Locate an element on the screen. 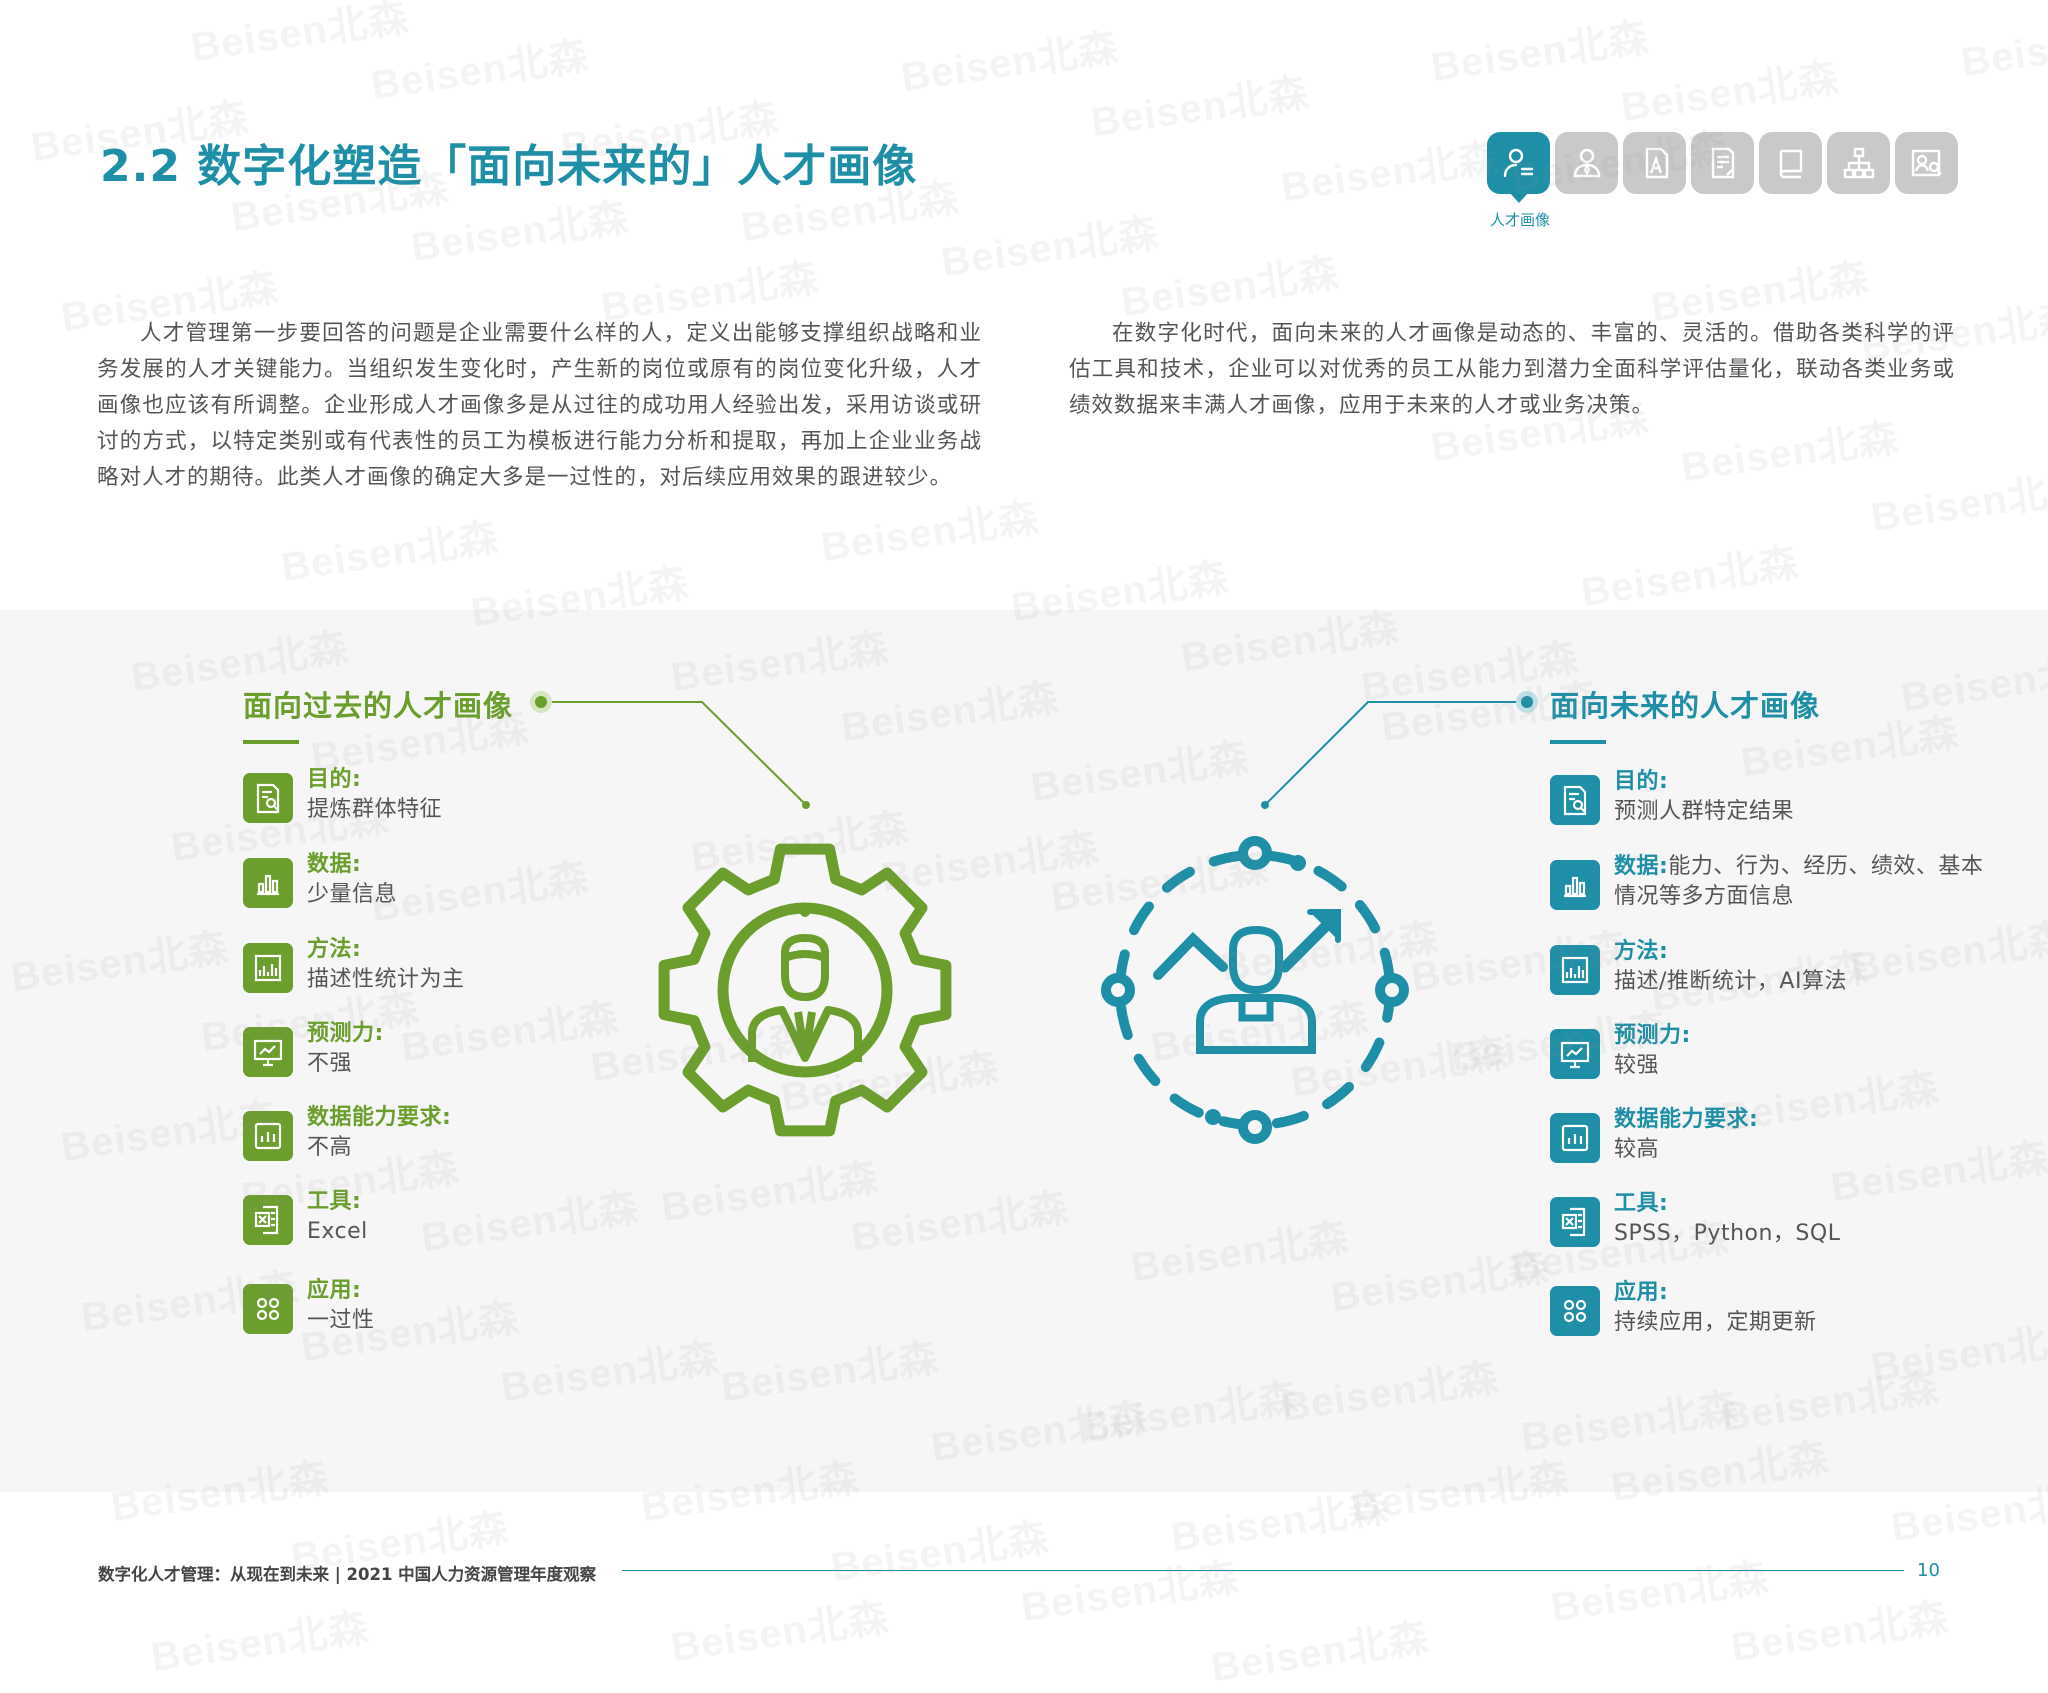  future-connector-line is located at coordinates (1399, 750).